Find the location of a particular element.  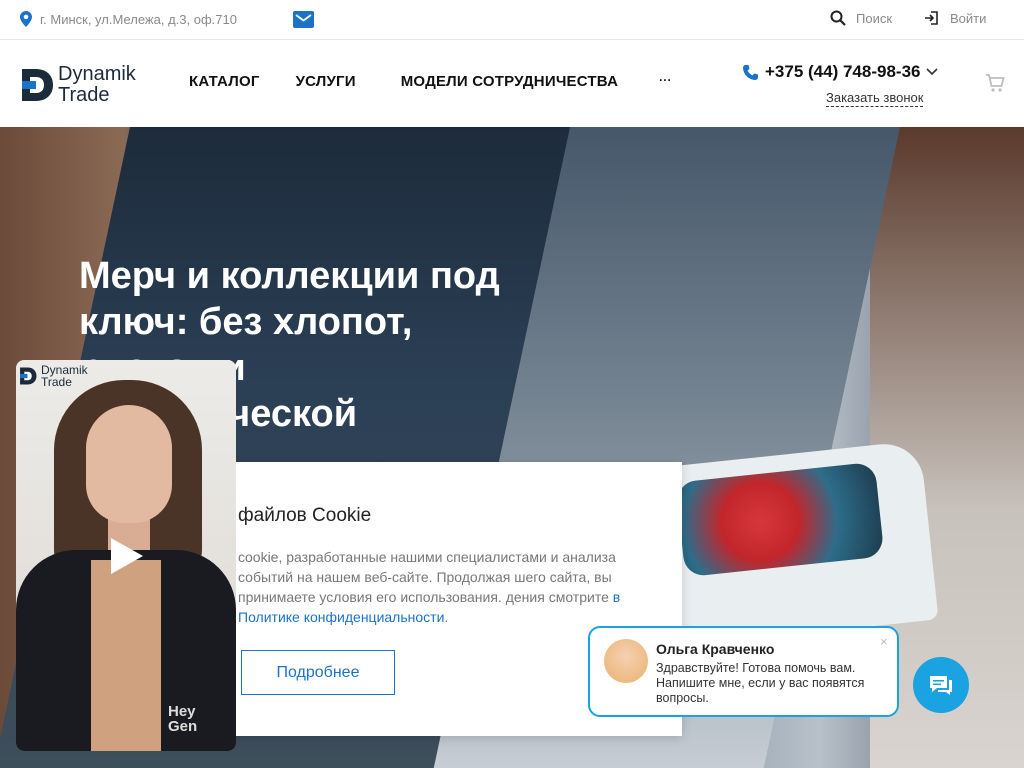

logo-line1: Dynamik is located at coordinates (97, 74).